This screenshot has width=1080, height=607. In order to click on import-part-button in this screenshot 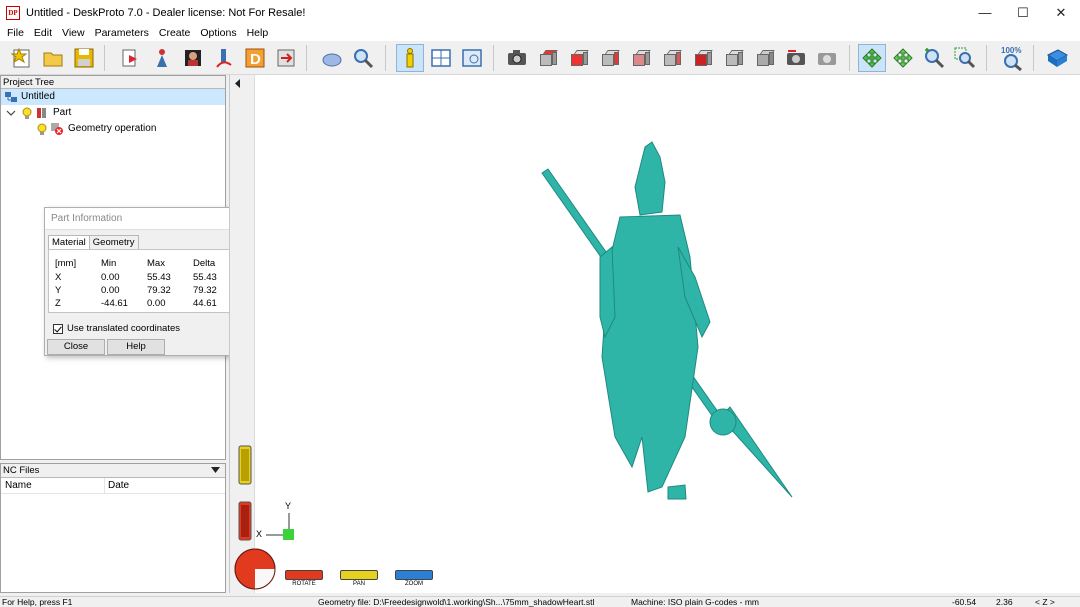, I will do `click(131, 58)`.